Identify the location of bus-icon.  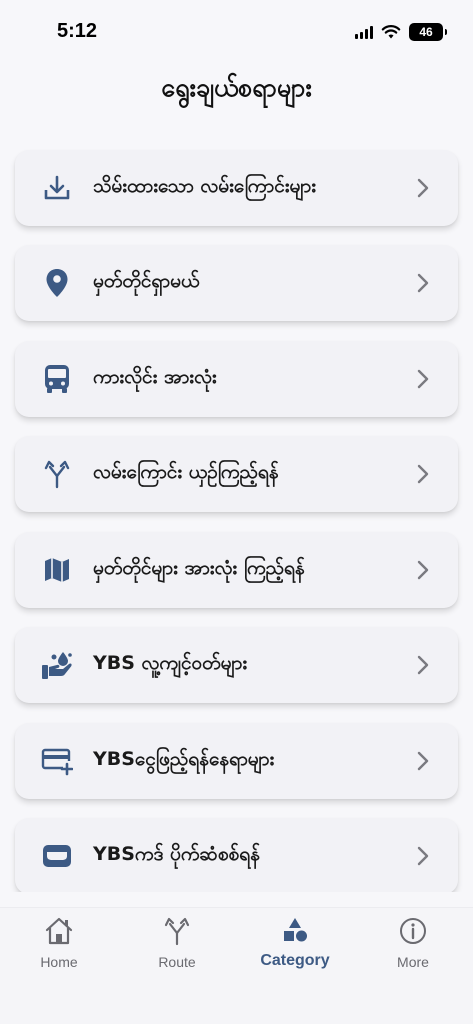
(57, 379).